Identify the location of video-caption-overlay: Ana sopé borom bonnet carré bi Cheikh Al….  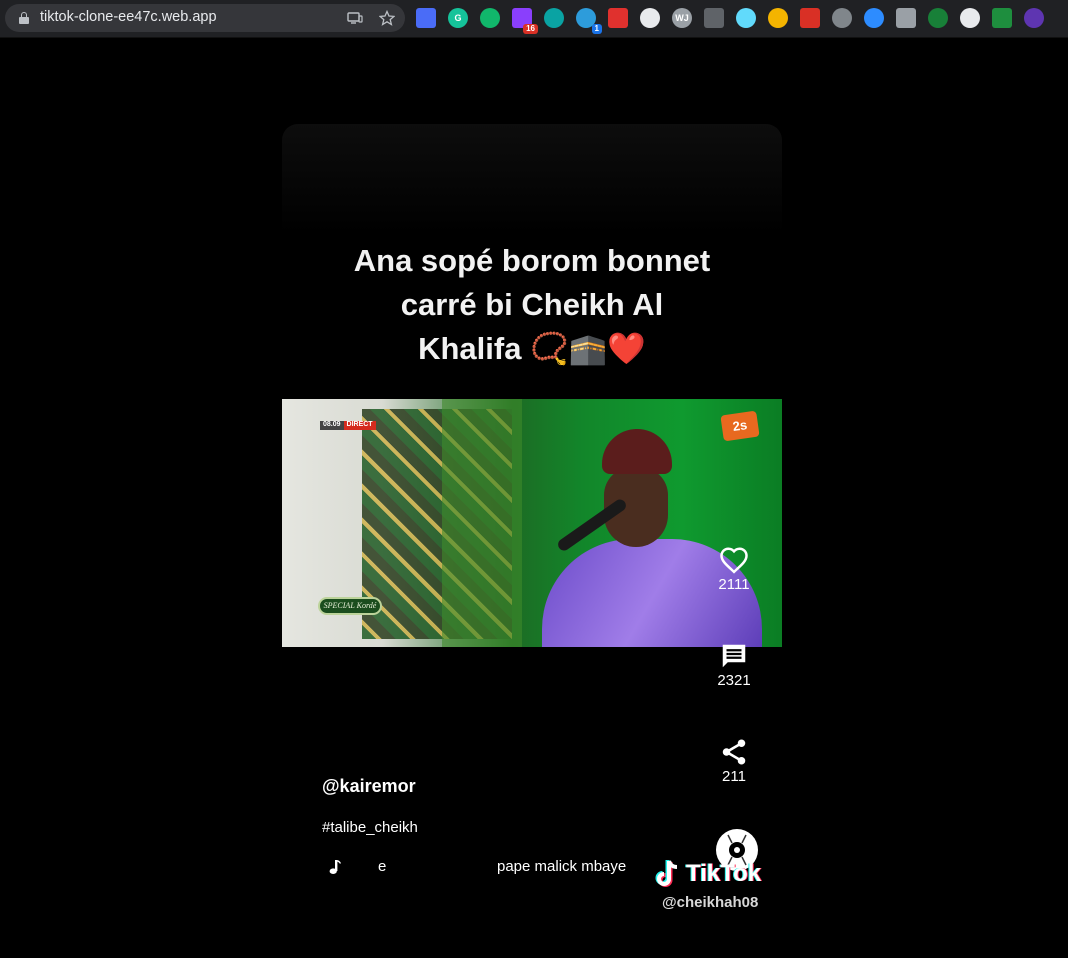
(532, 305).